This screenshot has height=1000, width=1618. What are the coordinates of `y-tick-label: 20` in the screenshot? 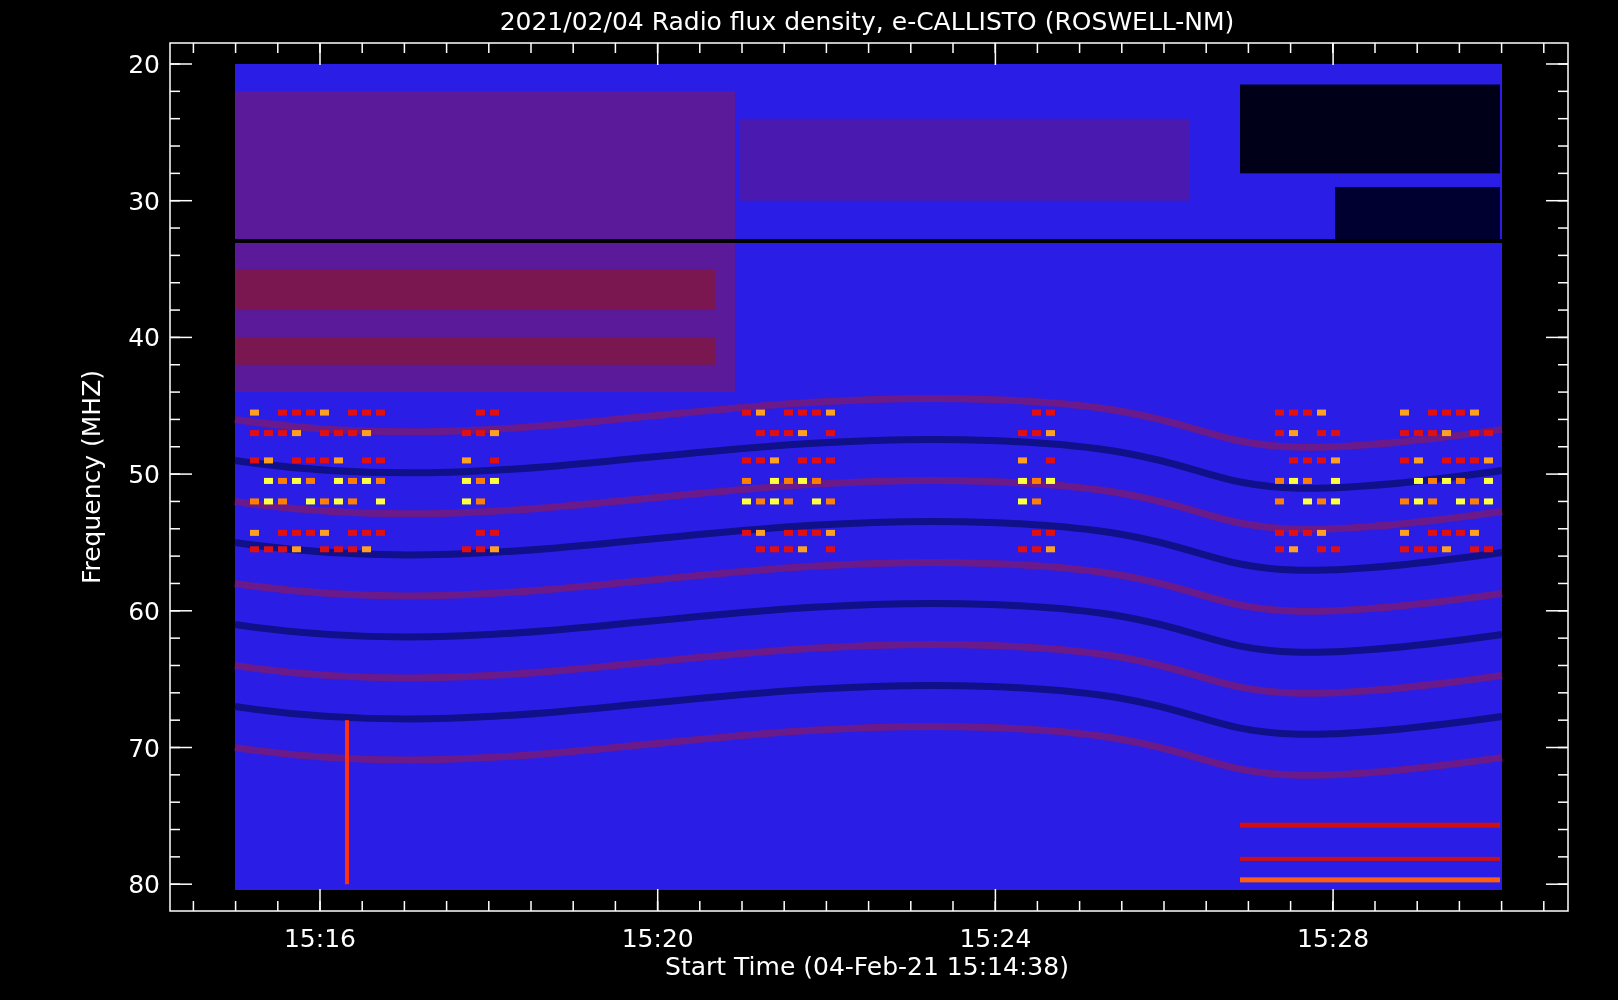 It's located at (144, 64).